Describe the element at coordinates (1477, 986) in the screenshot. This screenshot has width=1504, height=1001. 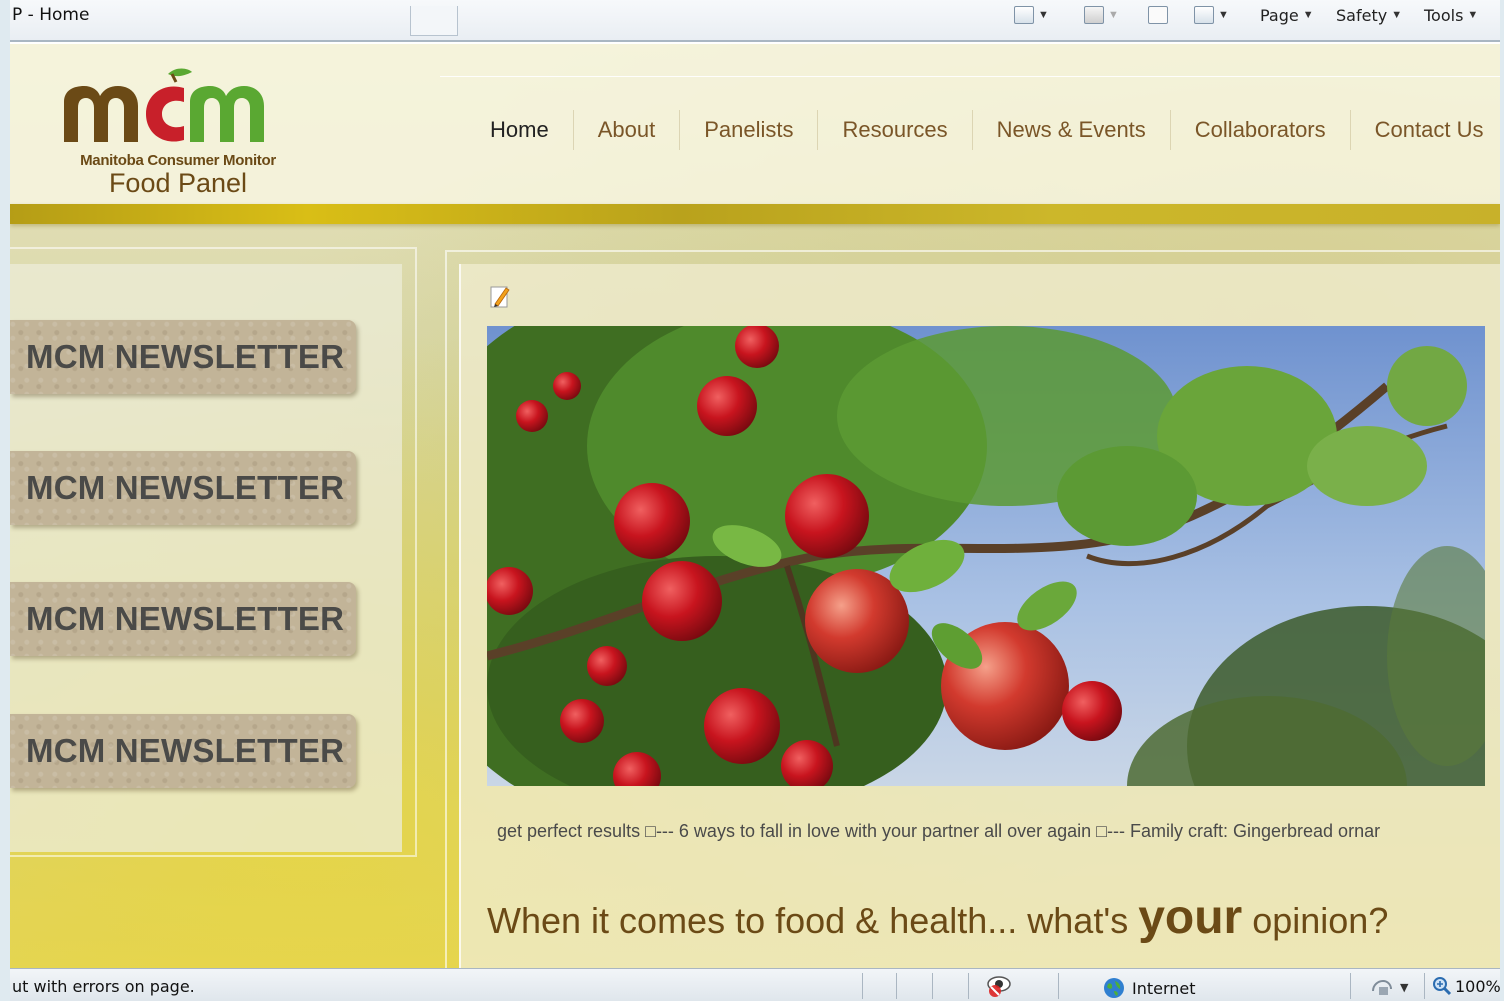
I see `zoom-level: 100%` at that location.